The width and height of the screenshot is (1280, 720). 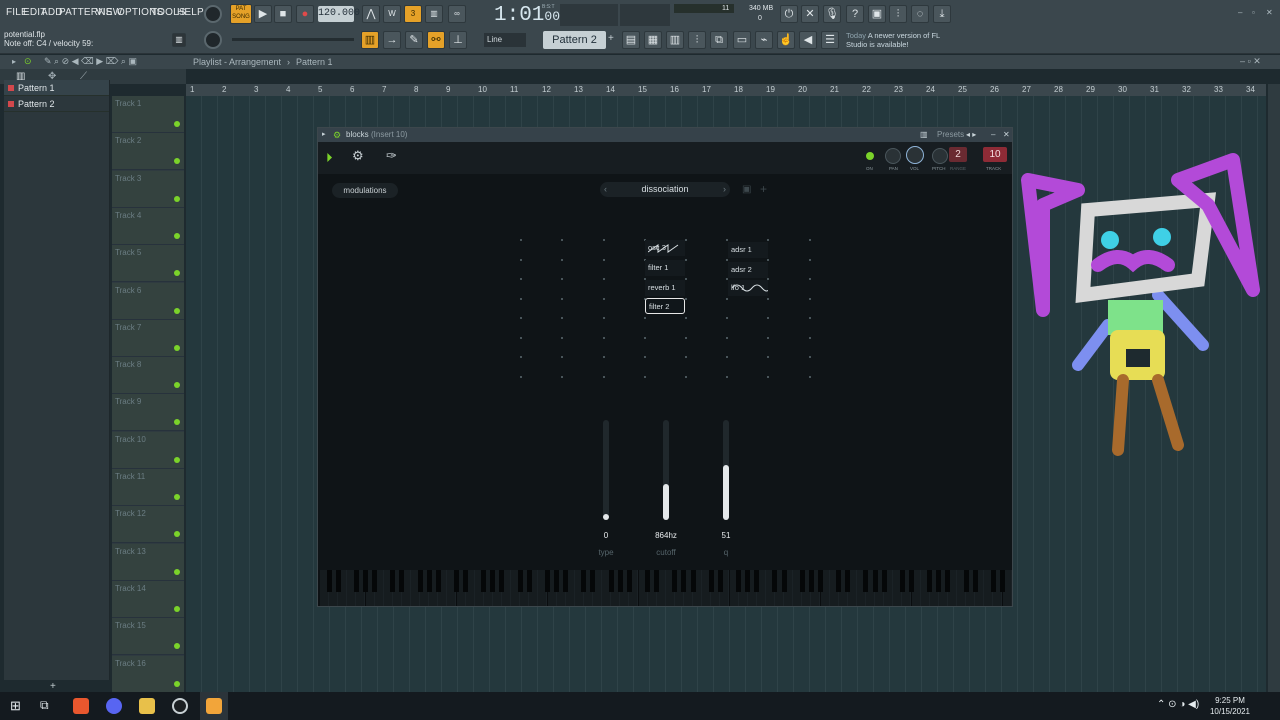 What do you see at coordinates (653, 40) in the screenshot?
I see `channel-rack-icon: ▦` at bounding box center [653, 40].